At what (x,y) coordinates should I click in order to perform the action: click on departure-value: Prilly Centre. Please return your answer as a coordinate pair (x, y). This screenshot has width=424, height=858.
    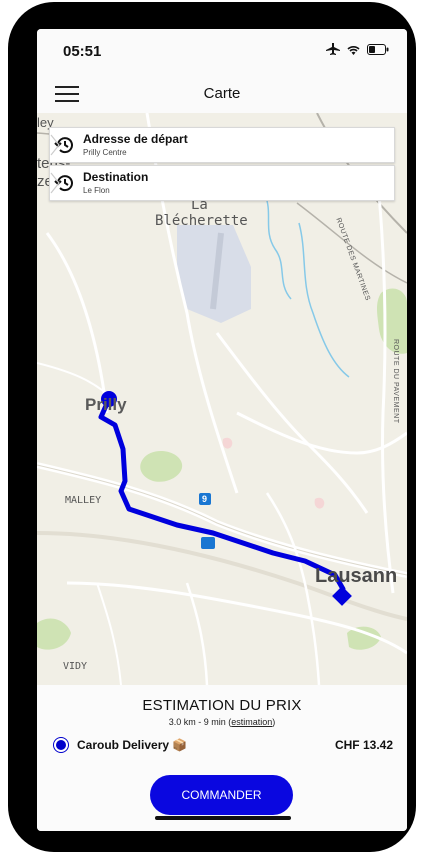
    Looking at the image, I should click on (105, 152).